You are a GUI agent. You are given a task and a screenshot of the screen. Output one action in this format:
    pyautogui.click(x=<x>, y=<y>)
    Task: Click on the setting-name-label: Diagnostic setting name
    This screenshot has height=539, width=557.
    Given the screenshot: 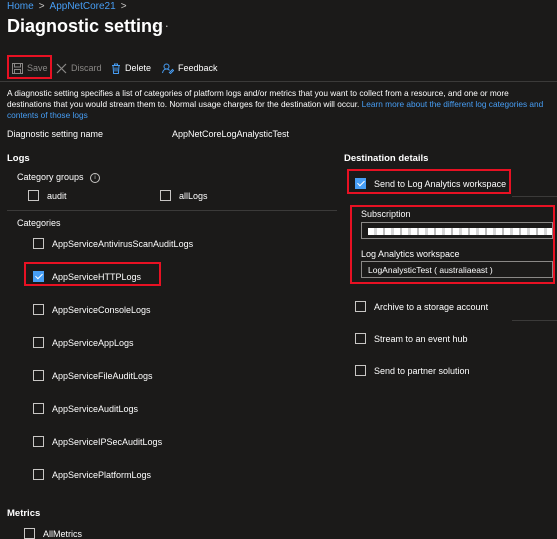 What is the action you would take?
    pyautogui.click(x=55, y=134)
    